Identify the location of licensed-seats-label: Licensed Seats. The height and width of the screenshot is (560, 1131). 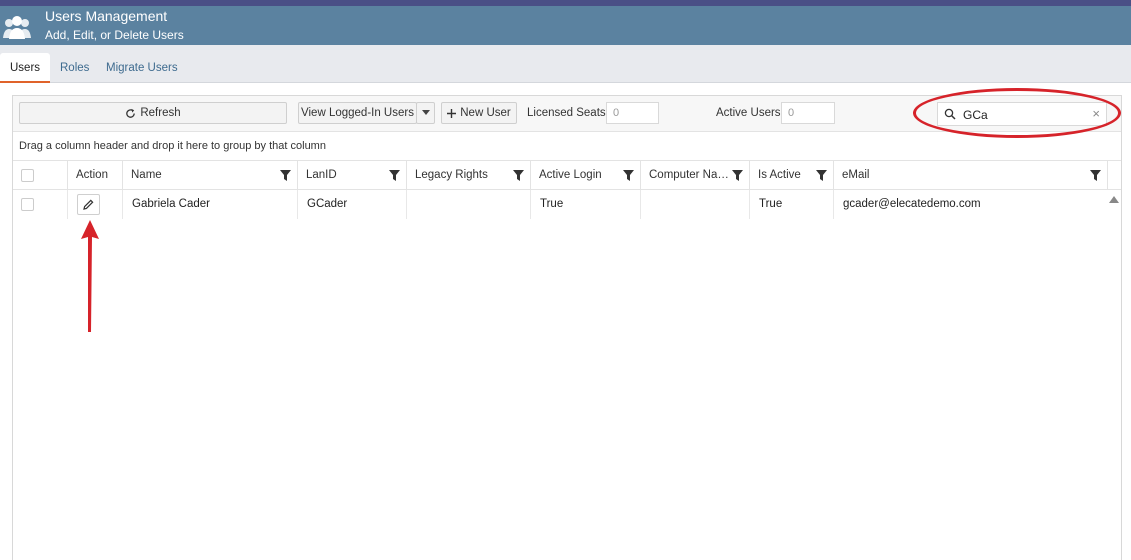
(566, 113).